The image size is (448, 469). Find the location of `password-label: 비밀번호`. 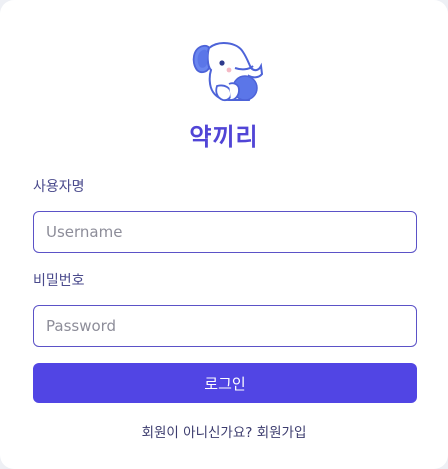

password-label: 비밀번호 is located at coordinates (59, 281).